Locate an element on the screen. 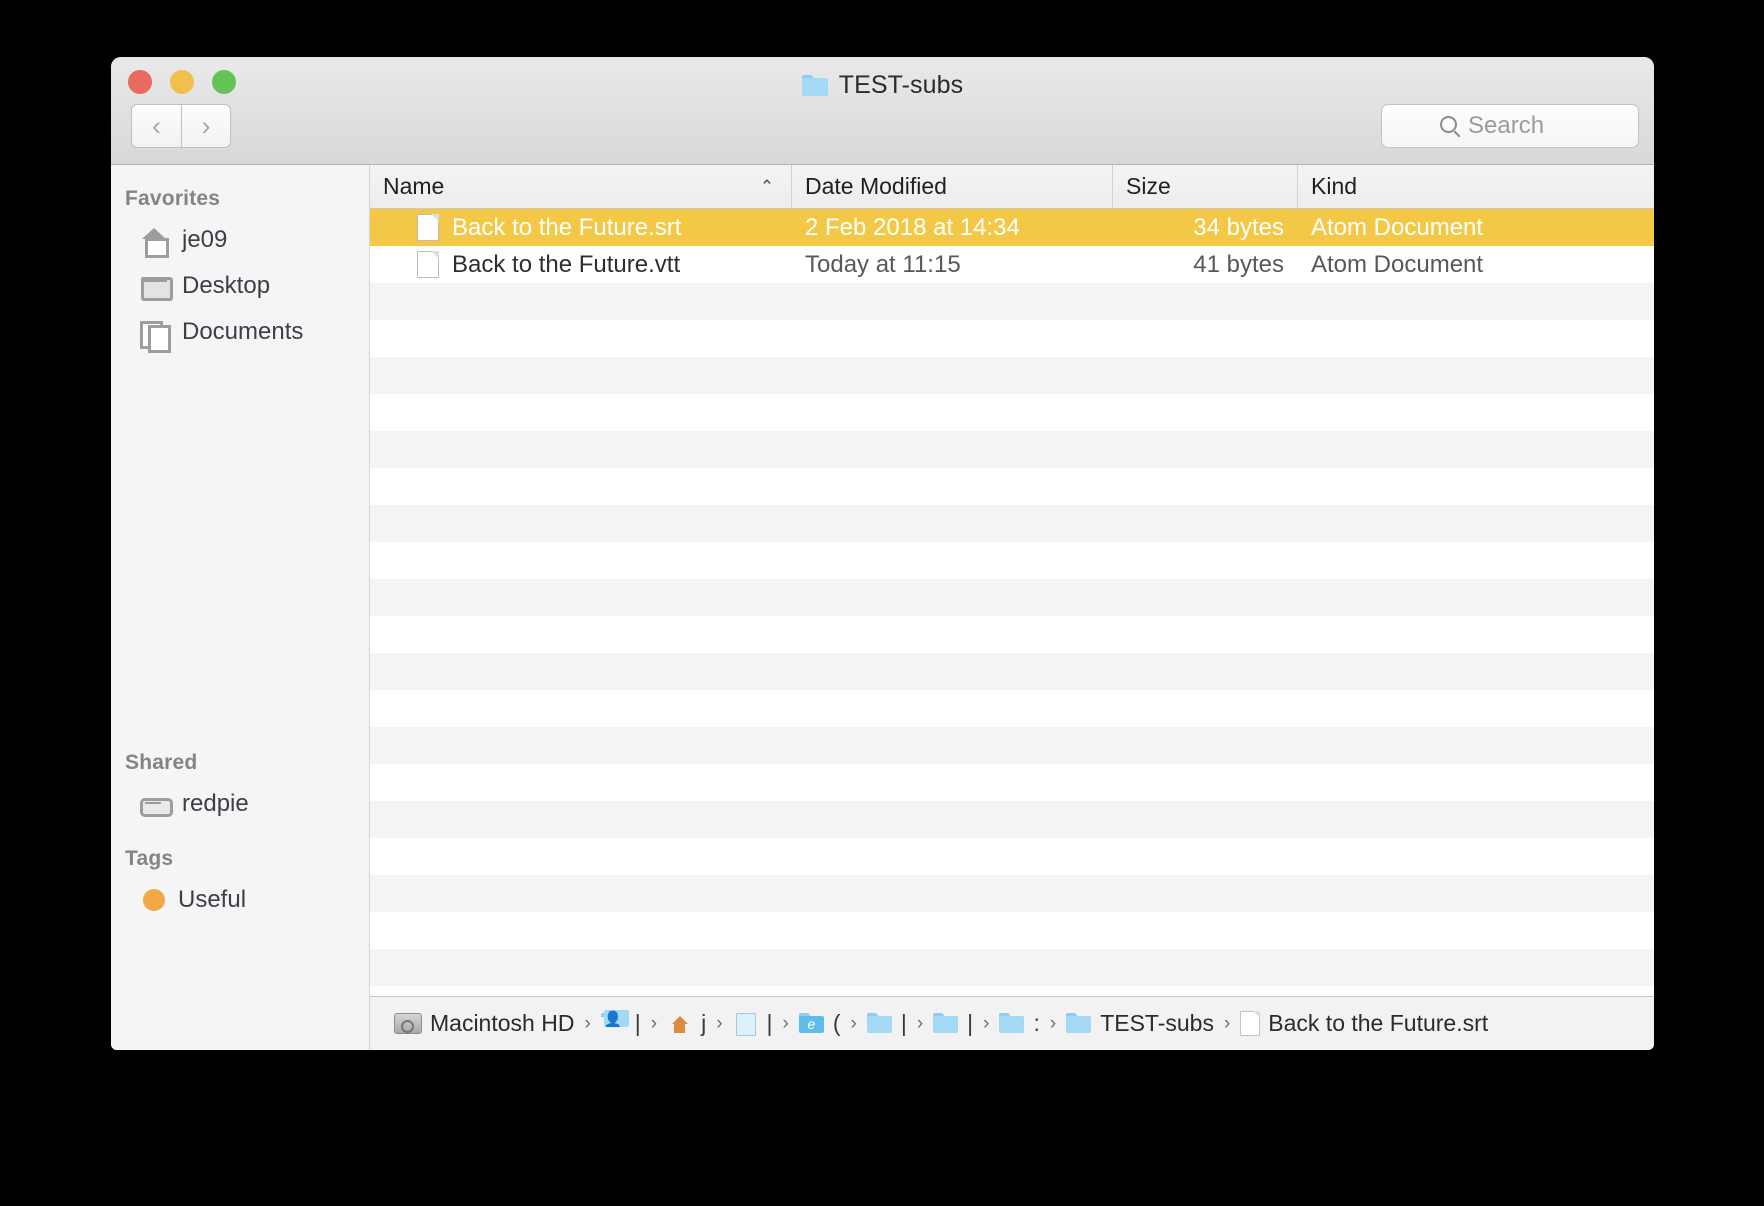 This screenshot has height=1206, width=1764. column-header-label: Name is located at coordinates (414, 186).